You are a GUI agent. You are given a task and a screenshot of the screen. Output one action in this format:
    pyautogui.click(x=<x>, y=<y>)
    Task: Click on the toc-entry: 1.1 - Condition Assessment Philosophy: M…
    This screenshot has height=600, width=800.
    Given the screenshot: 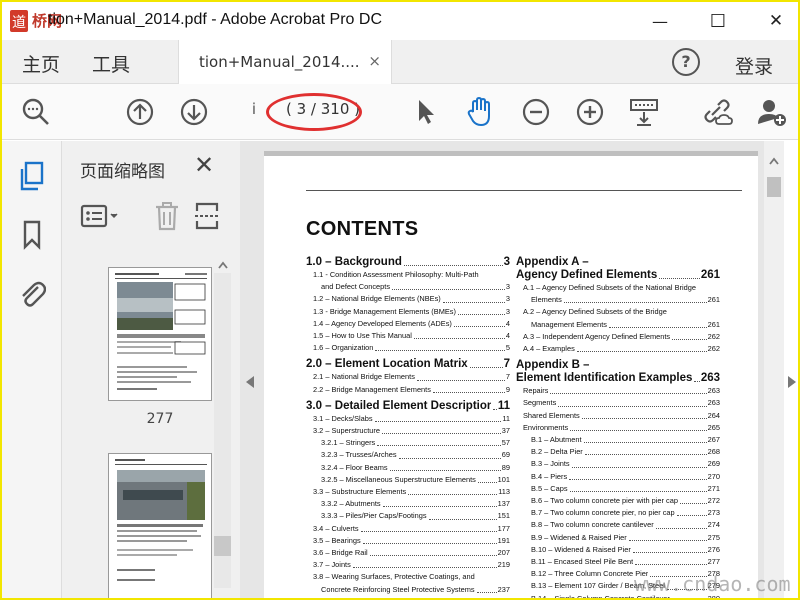 What is the action you would take?
    pyautogui.click(x=408, y=275)
    